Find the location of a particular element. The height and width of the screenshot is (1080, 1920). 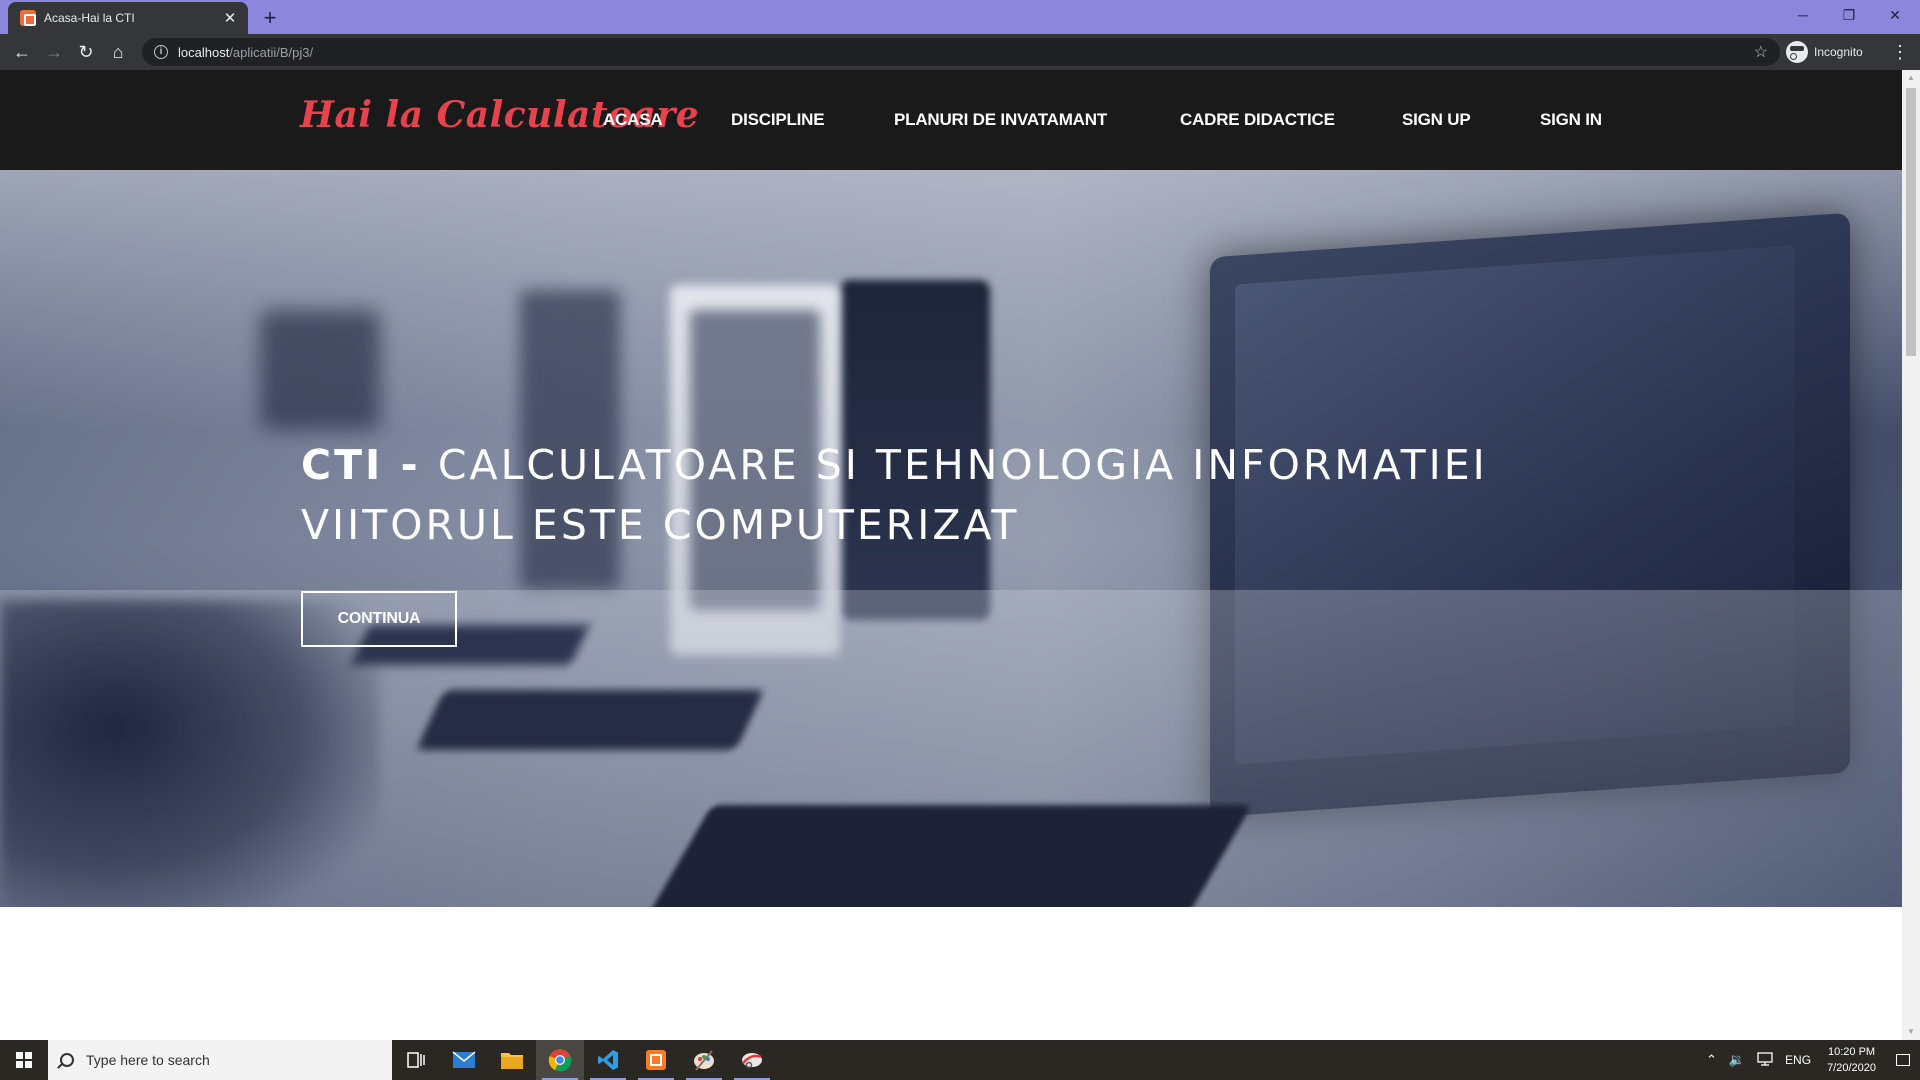

bookmark-star-icon: ☆ is located at coordinates (1761, 52).